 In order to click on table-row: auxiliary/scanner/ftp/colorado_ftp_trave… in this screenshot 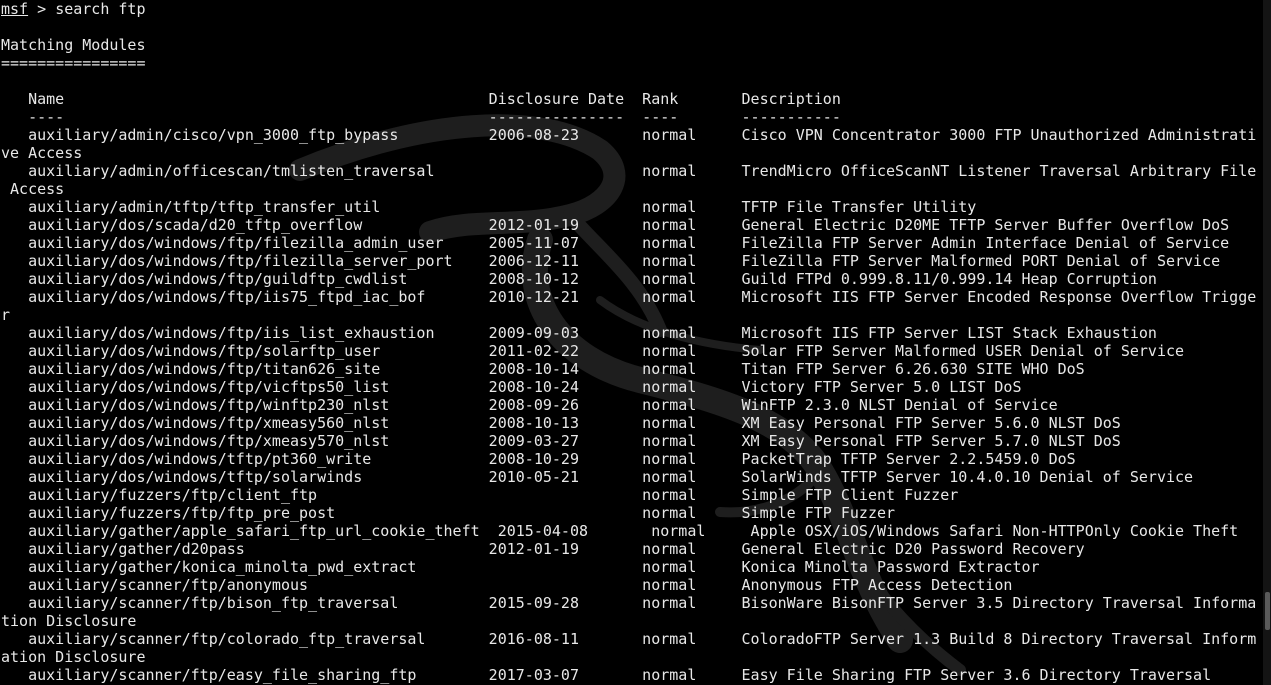, I will do `click(629, 639)`.